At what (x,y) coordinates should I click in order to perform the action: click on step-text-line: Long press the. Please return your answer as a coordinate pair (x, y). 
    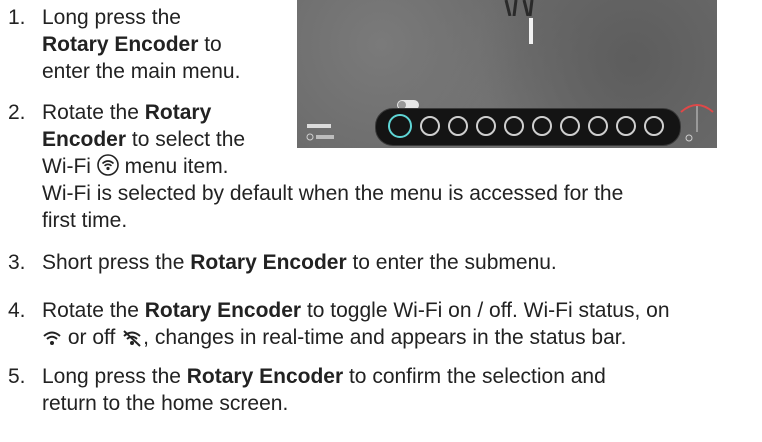
    Looking at the image, I should click on (111, 17).